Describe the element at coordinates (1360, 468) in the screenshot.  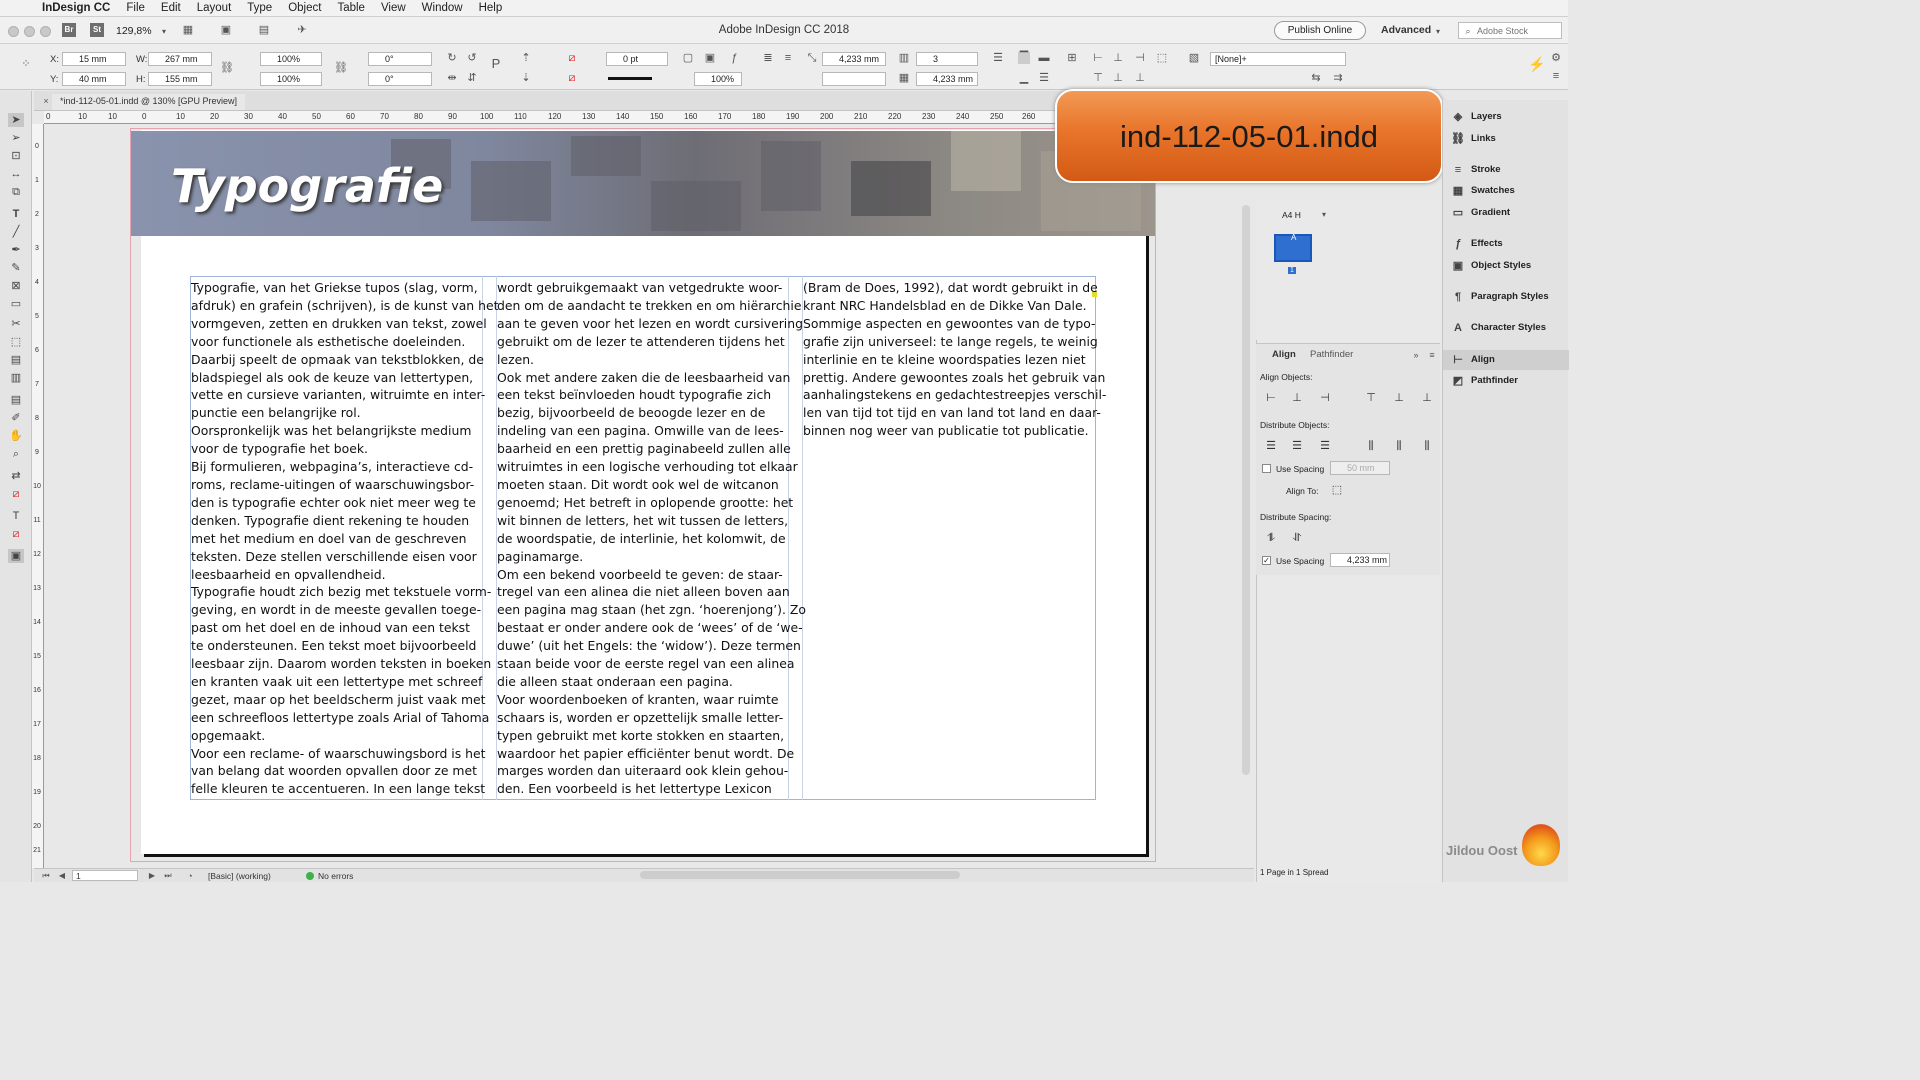
I see `use-spacing-field-1: 50 mm` at that location.